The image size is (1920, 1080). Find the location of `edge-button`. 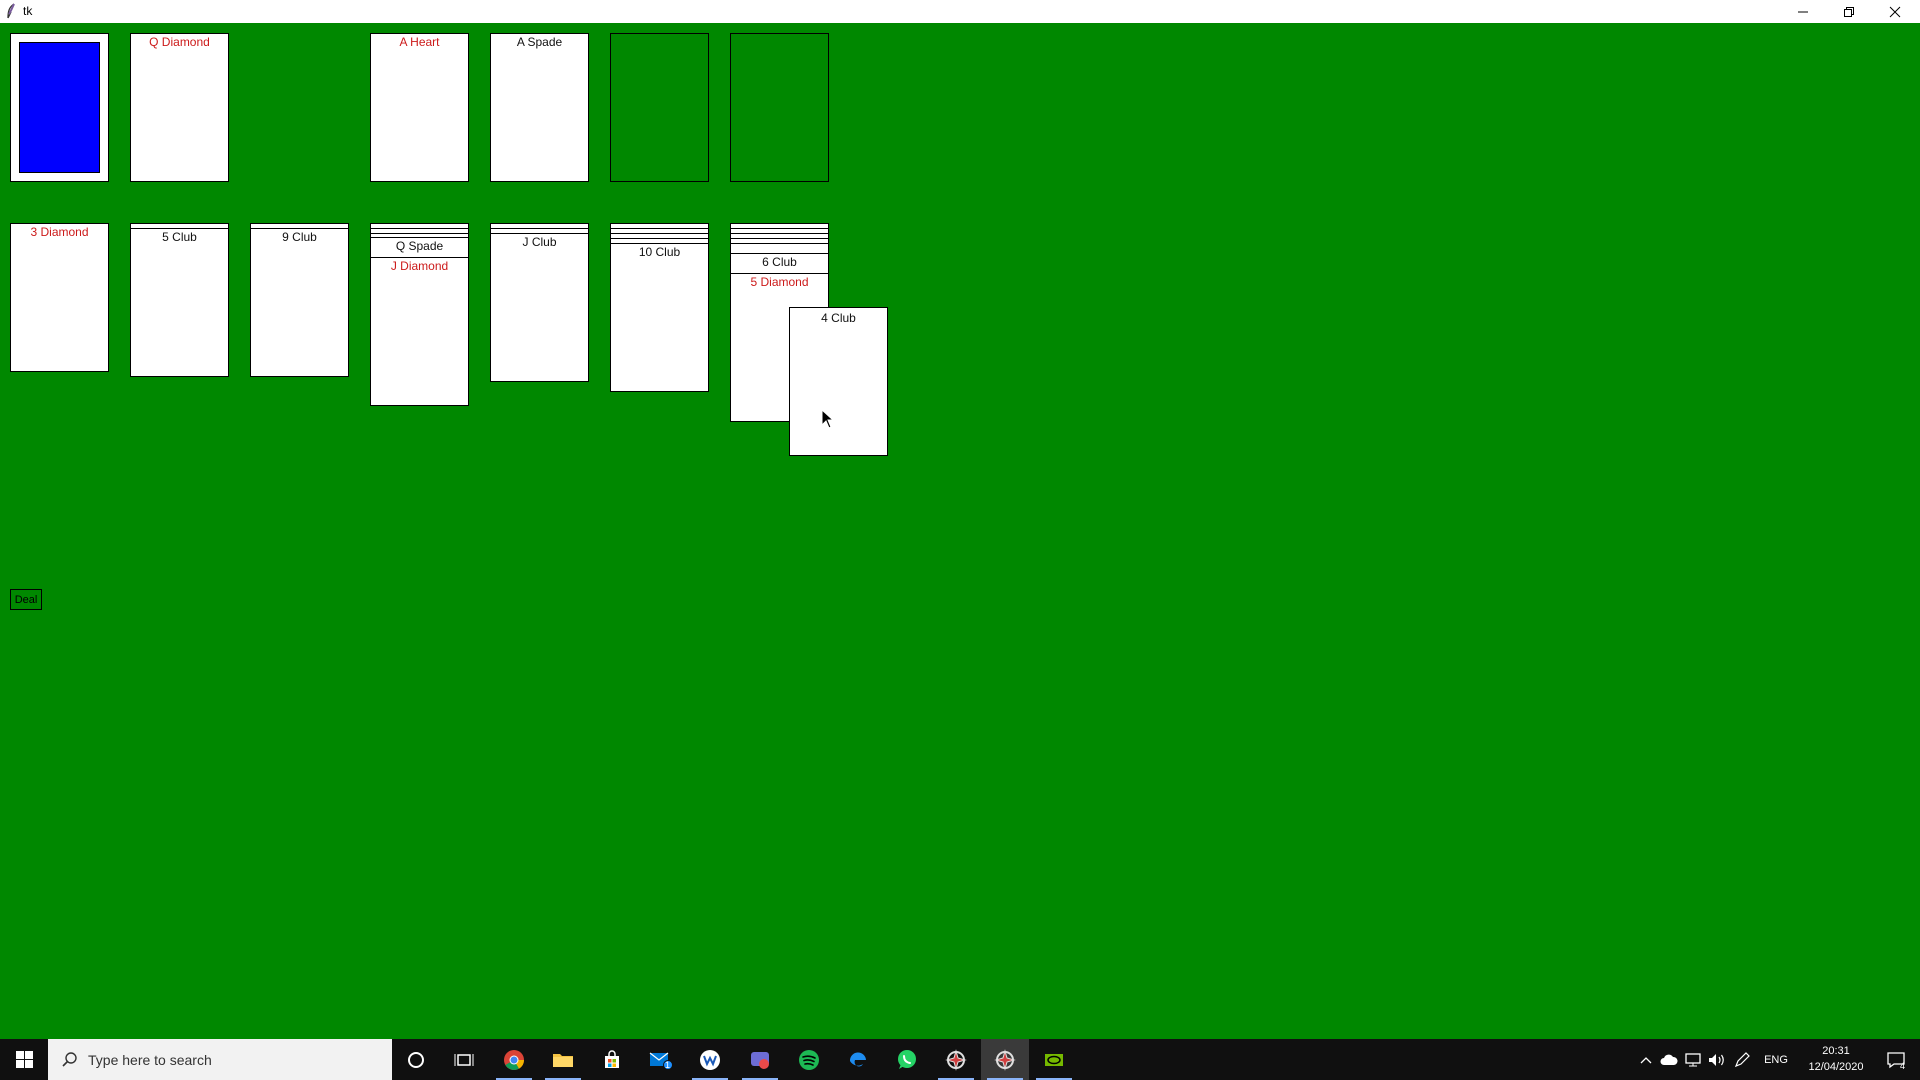

edge-button is located at coordinates (858, 1059).